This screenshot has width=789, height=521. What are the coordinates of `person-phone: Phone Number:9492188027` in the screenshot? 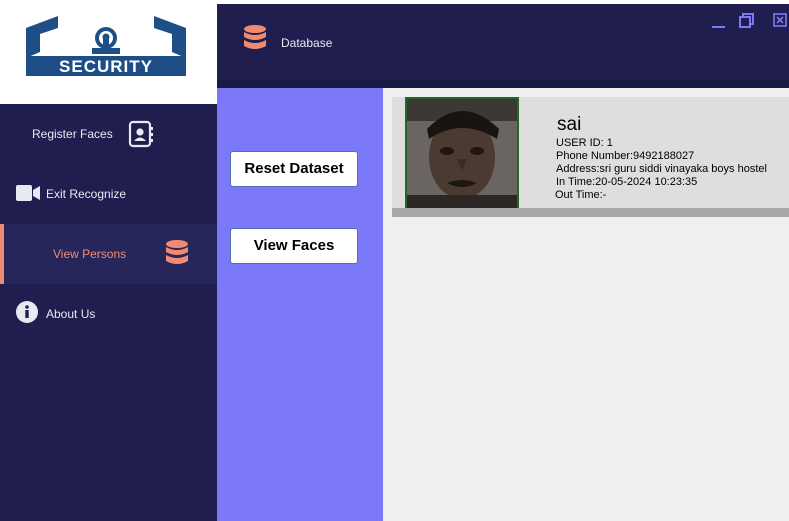 It's located at (625, 156).